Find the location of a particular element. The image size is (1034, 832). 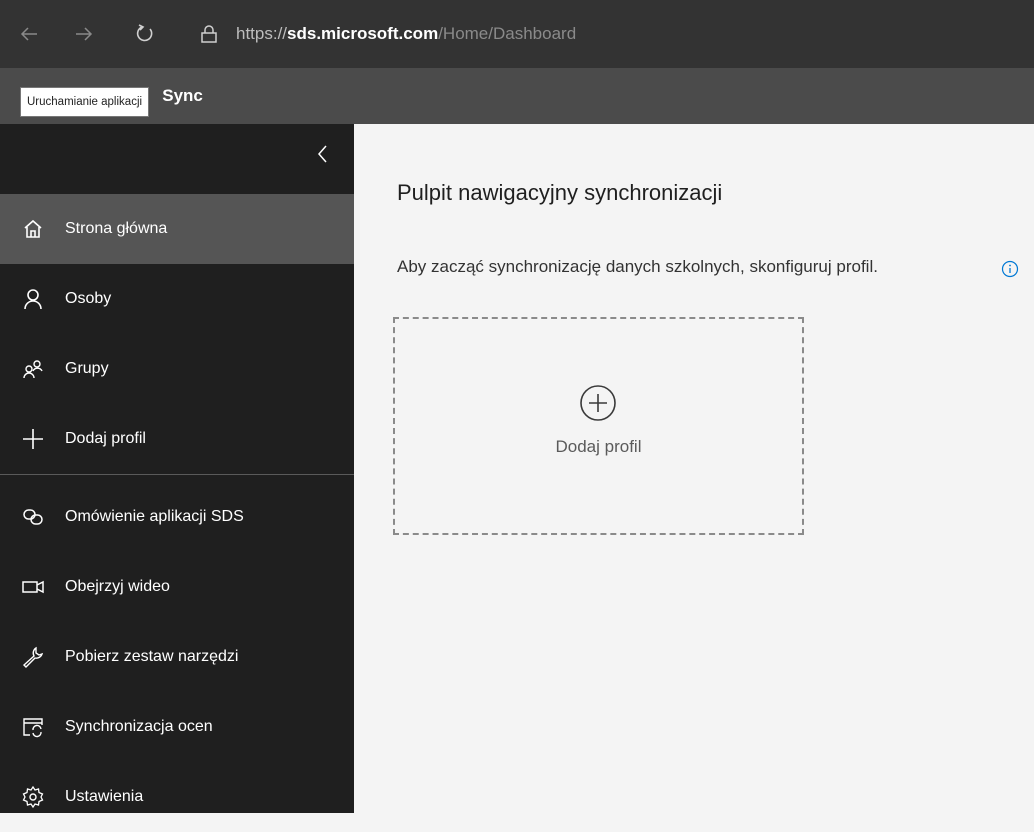

sidebar-item-label: Pobierz zestaw narzędzi is located at coordinates (152, 656).